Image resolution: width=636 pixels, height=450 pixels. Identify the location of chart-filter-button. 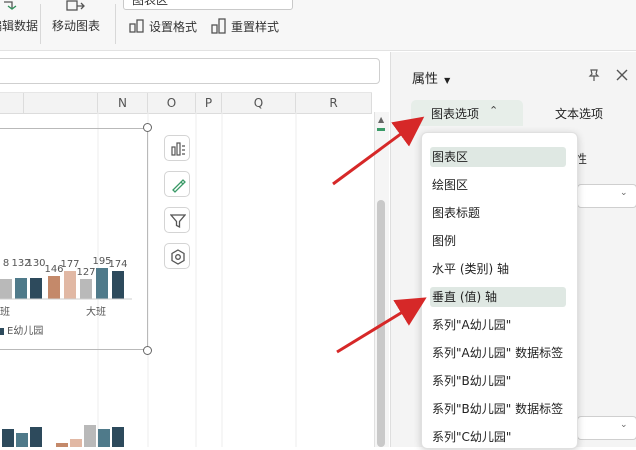
(177, 220).